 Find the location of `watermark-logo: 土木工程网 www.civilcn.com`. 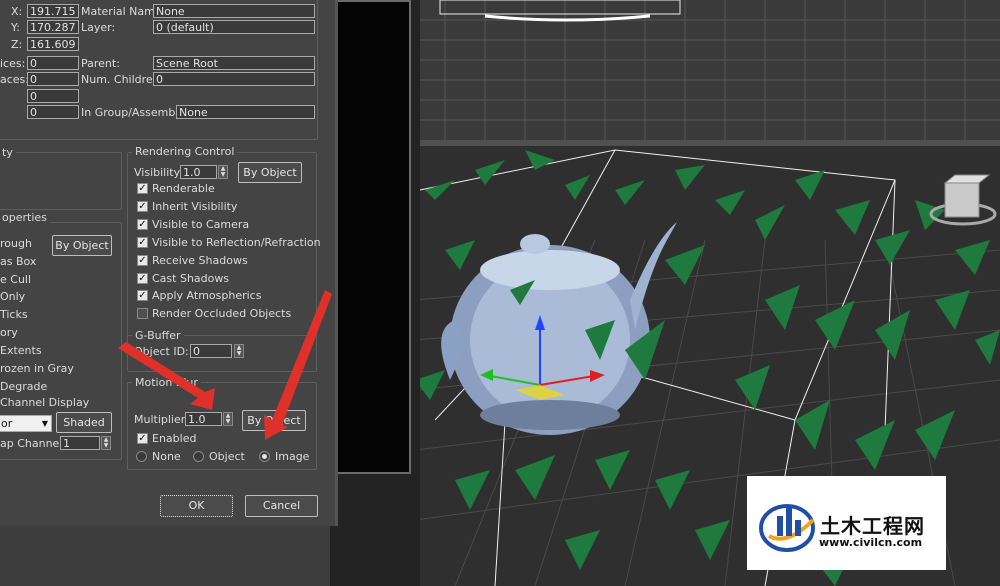

watermark-logo: 土木工程网 www.civilcn.com is located at coordinates (846, 523).